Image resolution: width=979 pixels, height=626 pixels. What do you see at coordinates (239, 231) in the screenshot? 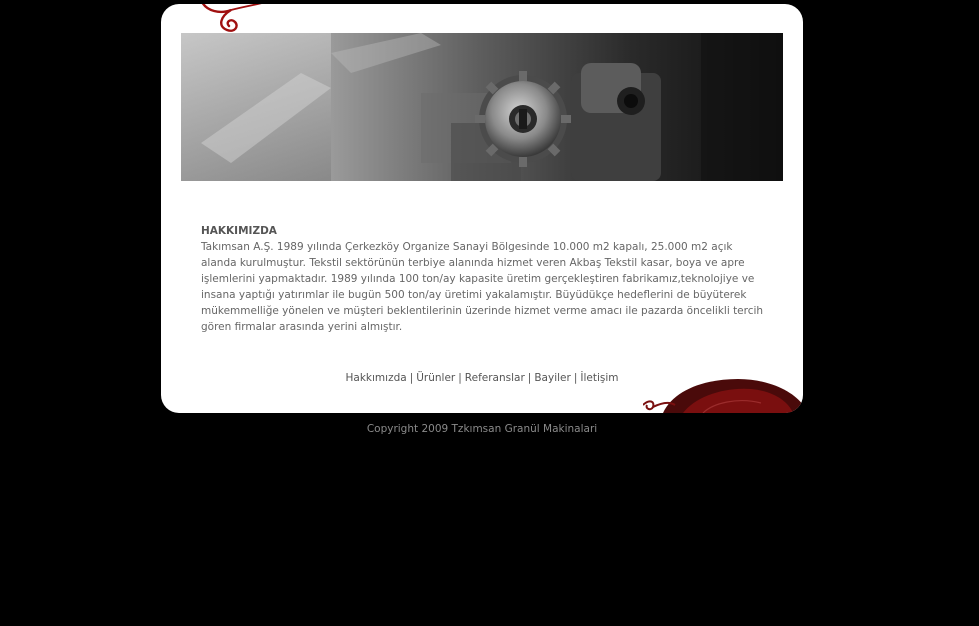
I see `section-heading: HAKKIMIZDA` at bounding box center [239, 231].